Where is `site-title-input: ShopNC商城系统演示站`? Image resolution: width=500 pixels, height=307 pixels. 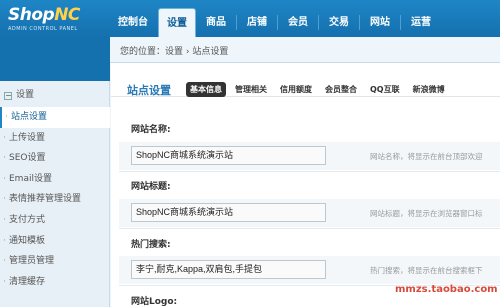
site-title-input: ShopNC商城系统演示站 is located at coordinates (228, 212).